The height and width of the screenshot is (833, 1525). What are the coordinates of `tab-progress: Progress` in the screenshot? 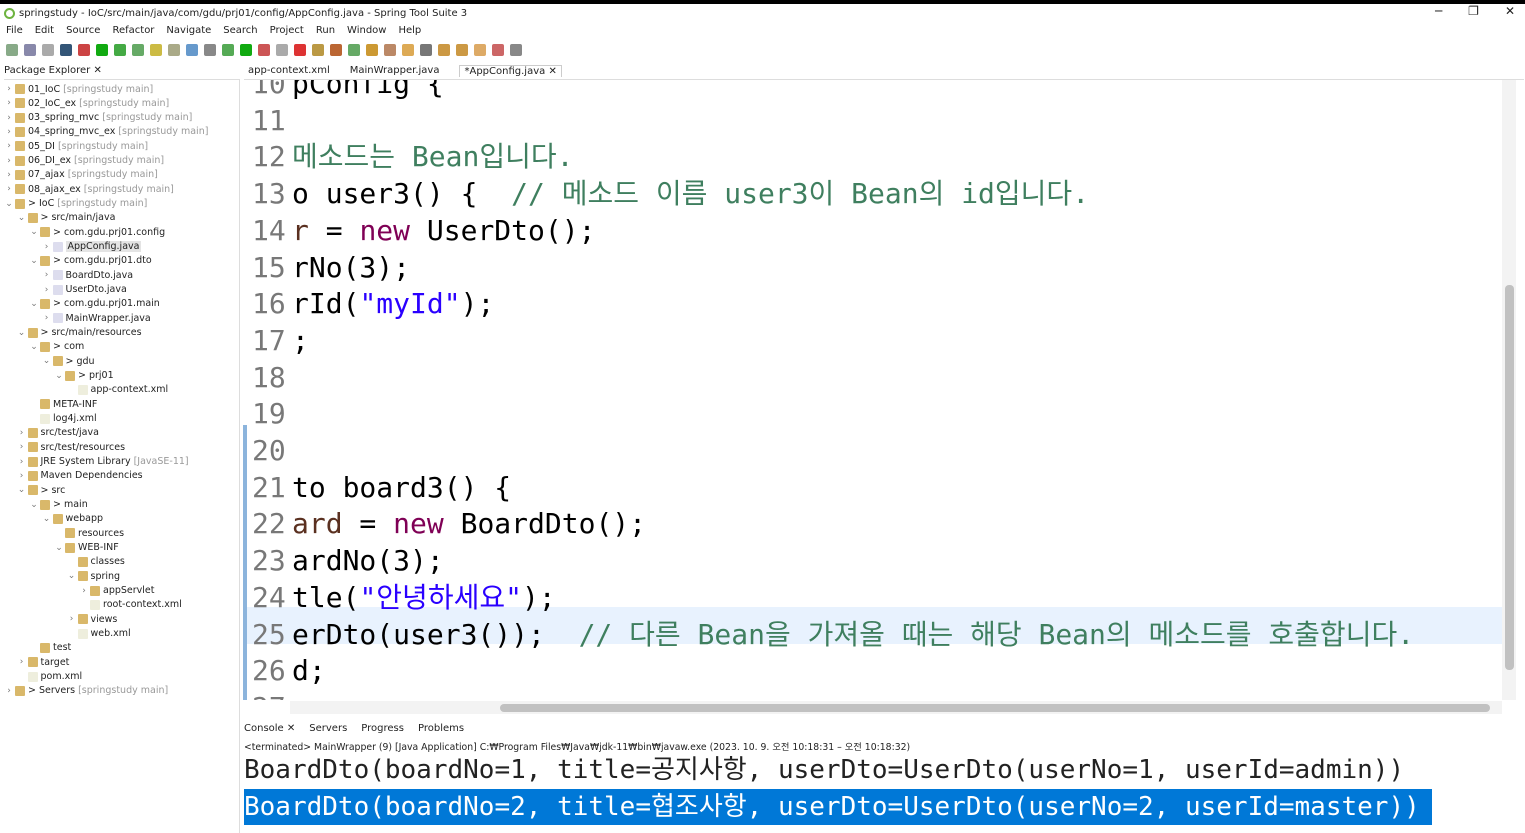 It's located at (382, 728).